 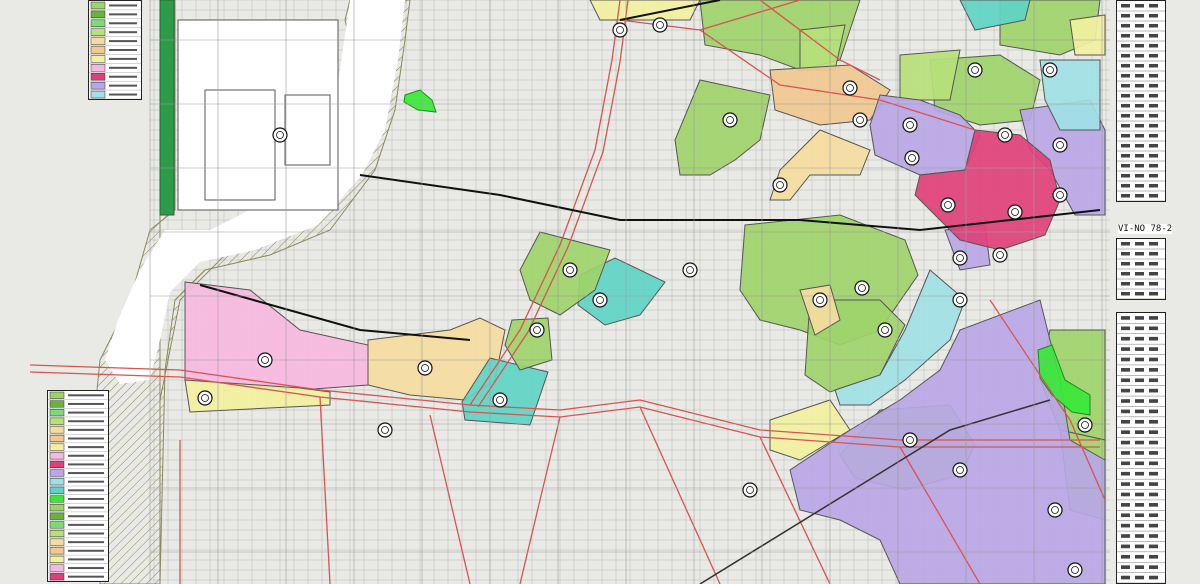 I want to click on side-panel-index-2-rows, so click(x=1141, y=270).